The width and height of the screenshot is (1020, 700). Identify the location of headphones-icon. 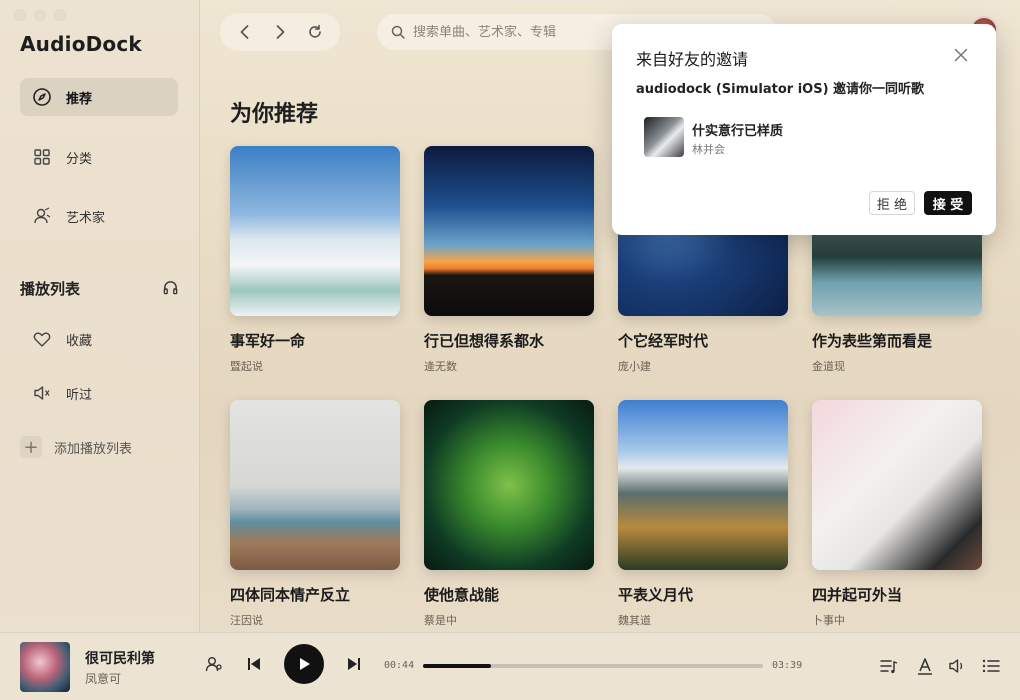
(170, 287).